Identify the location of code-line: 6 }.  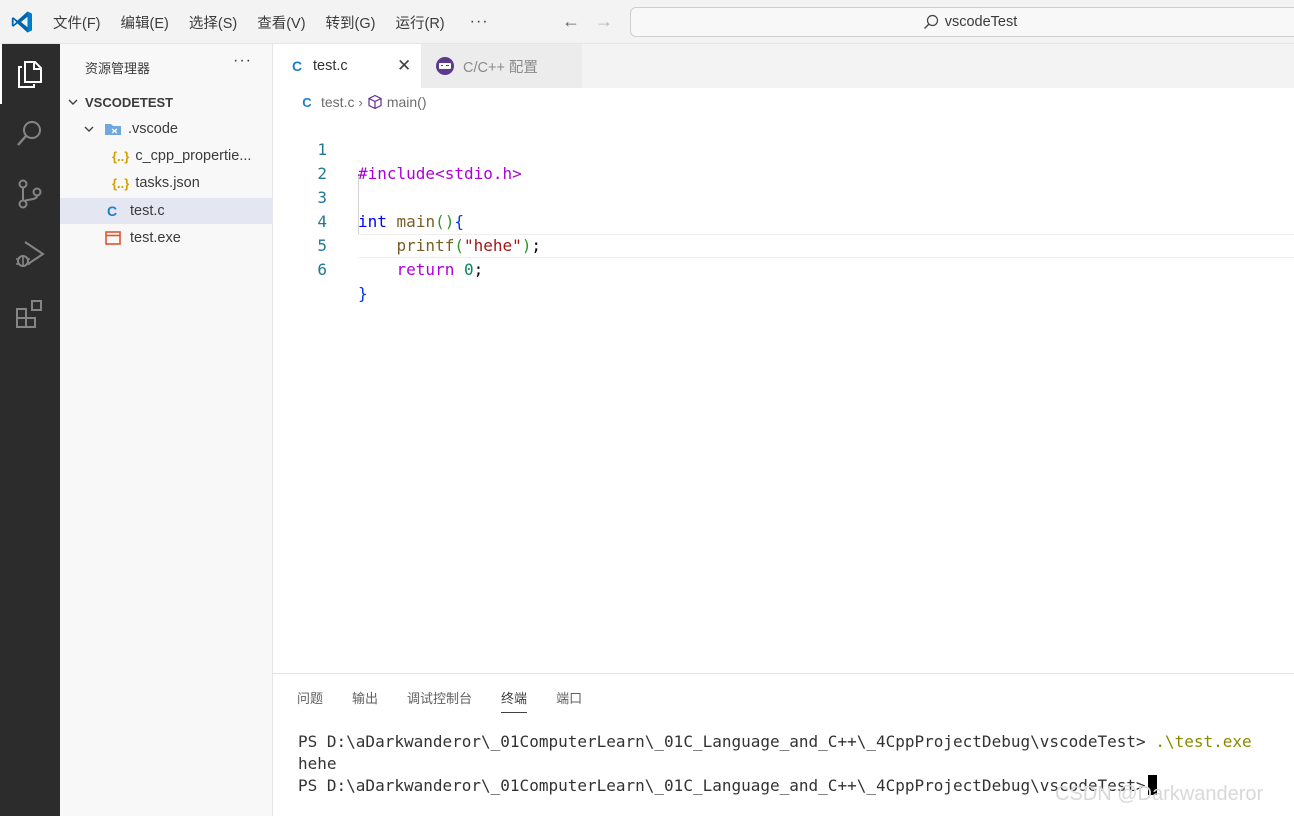
(783, 268).